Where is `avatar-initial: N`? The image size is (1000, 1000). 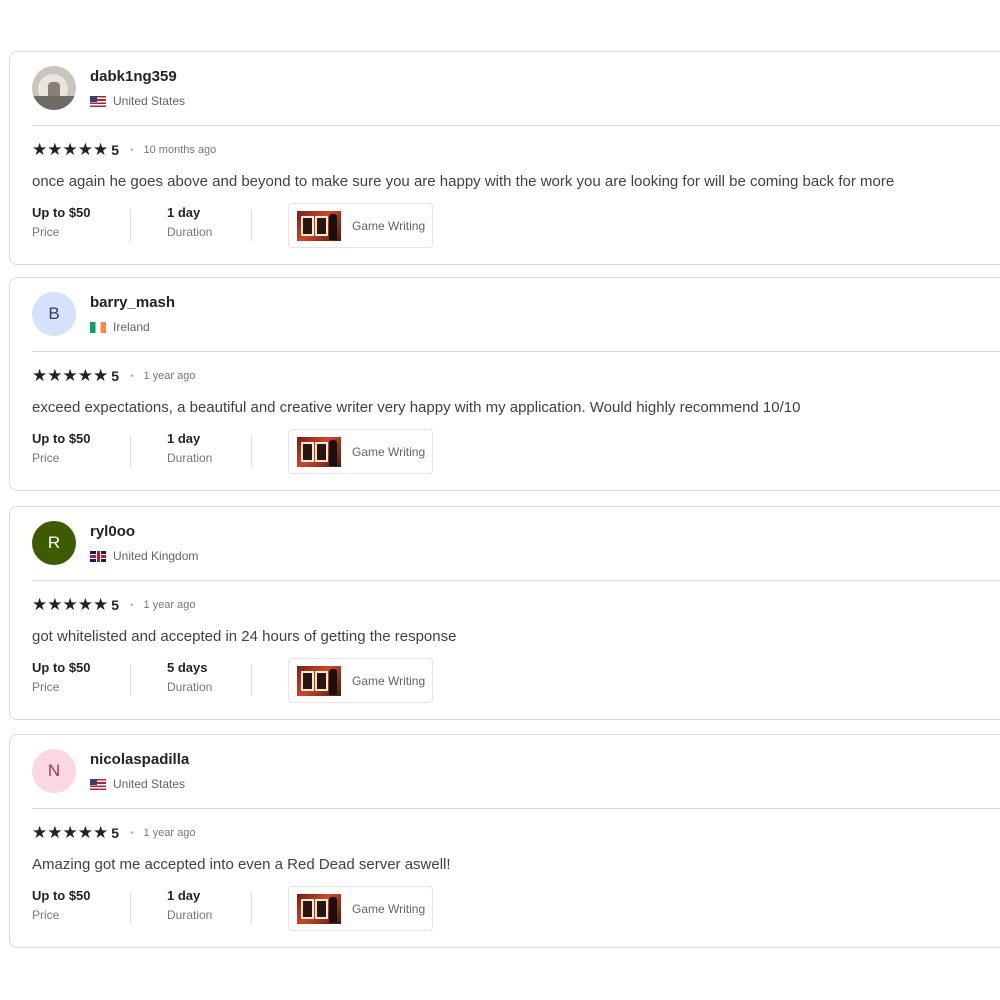
avatar-initial: N is located at coordinates (54, 770).